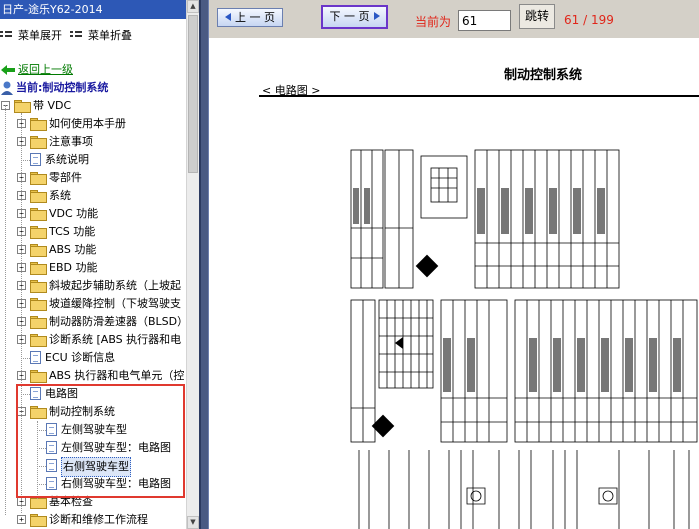  Describe the element at coordinates (62, 87) in the screenshot. I see `current-location-label: 当前:制动控制系统` at that location.